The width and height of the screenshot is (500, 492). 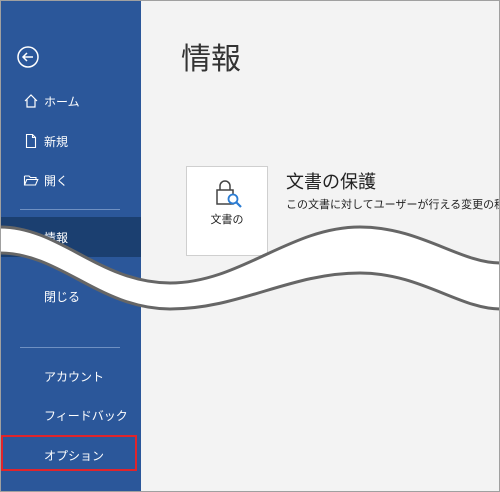 What do you see at coordinates (74, 376) in the screenshot?
I see `nav-account-label: アカウント` at bounding box center [74, 376].